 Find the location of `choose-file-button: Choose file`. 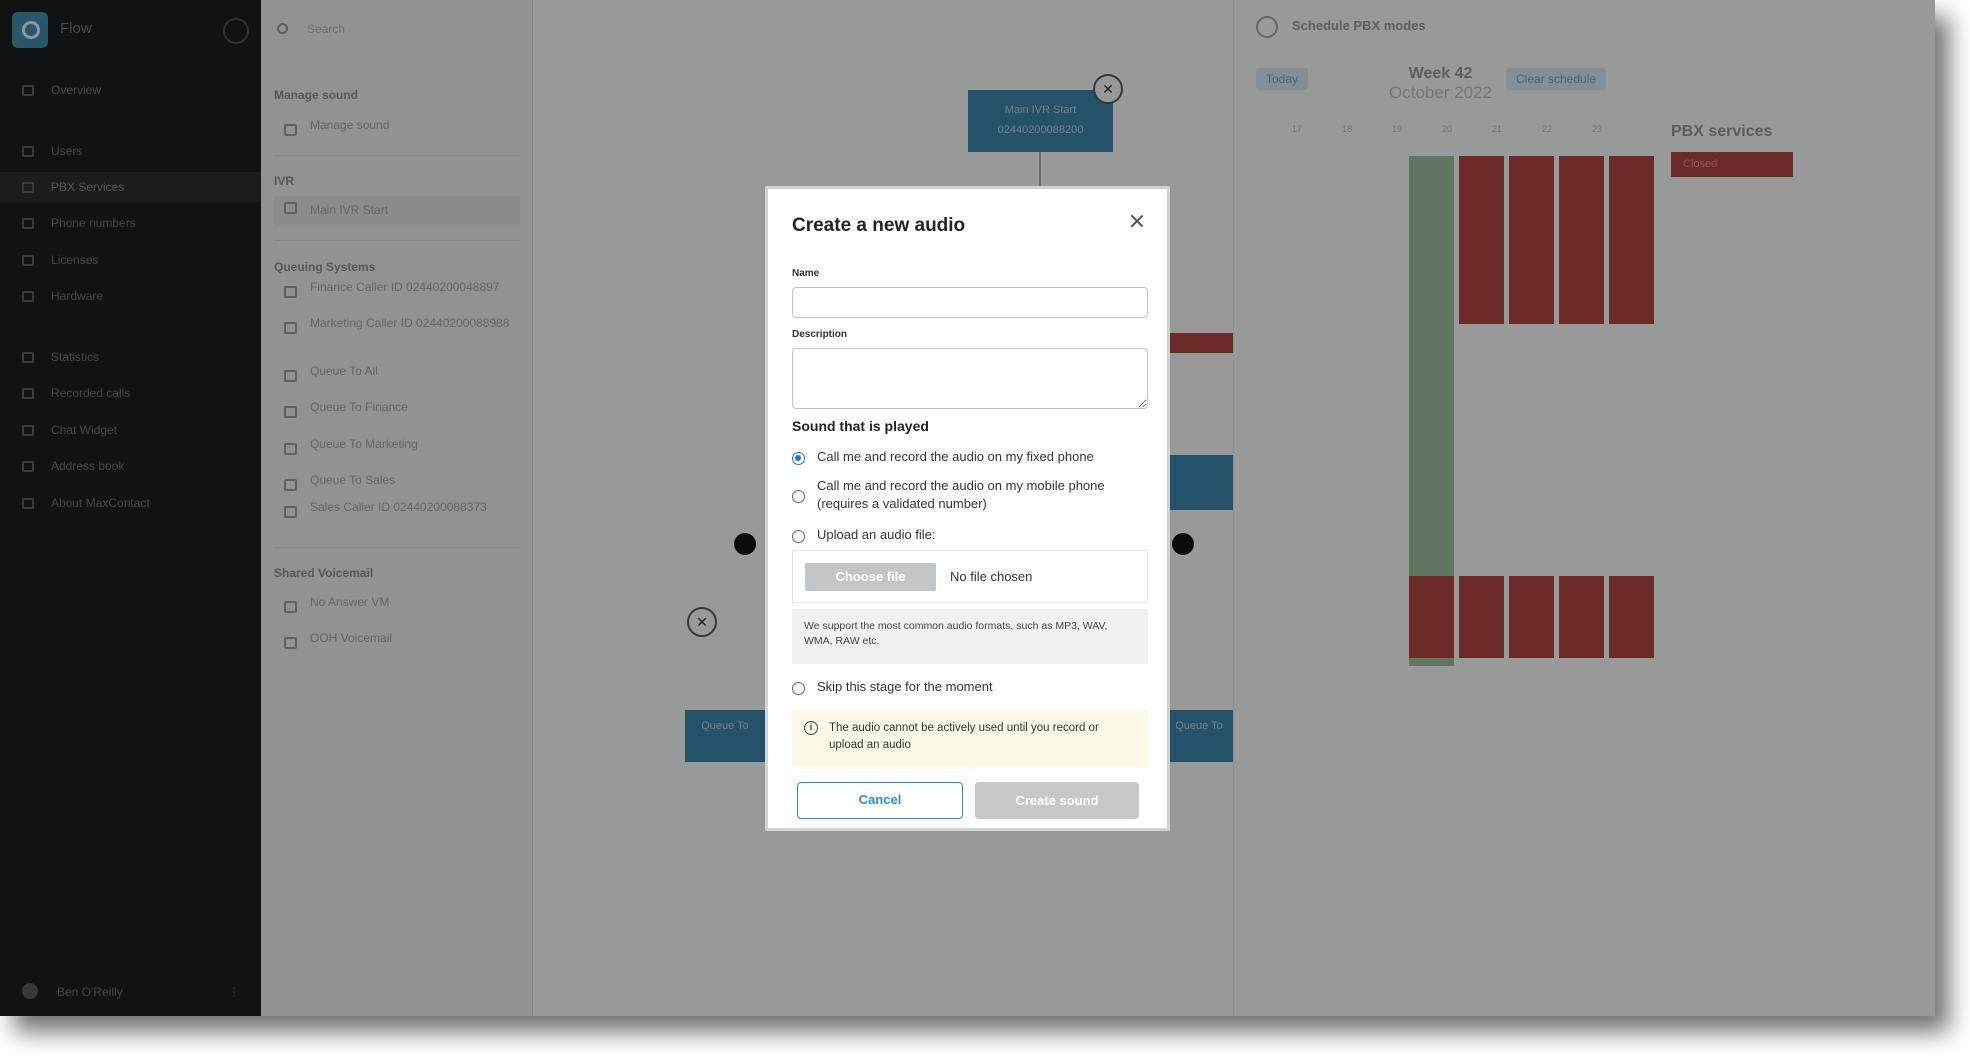

choose-file-button: Choose file is located at coordinates (870, 577).